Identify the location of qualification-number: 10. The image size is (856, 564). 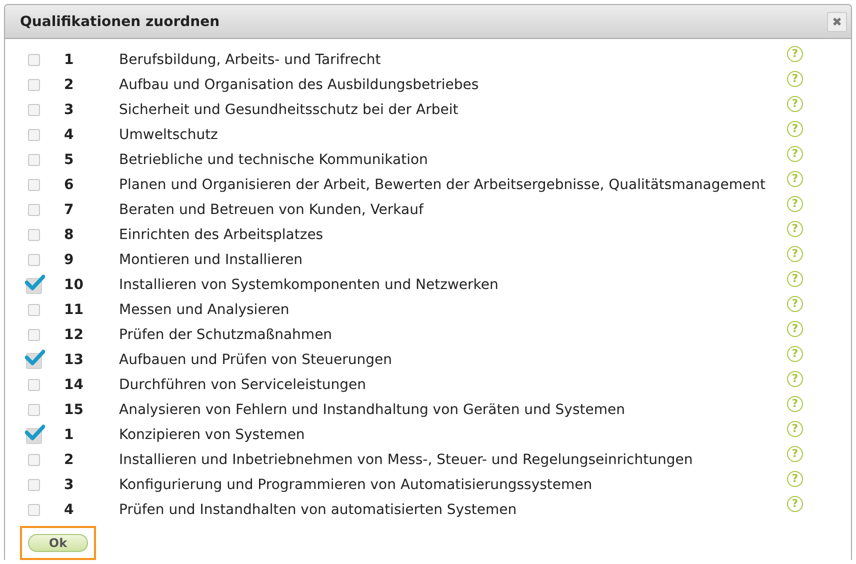
(73, 284).